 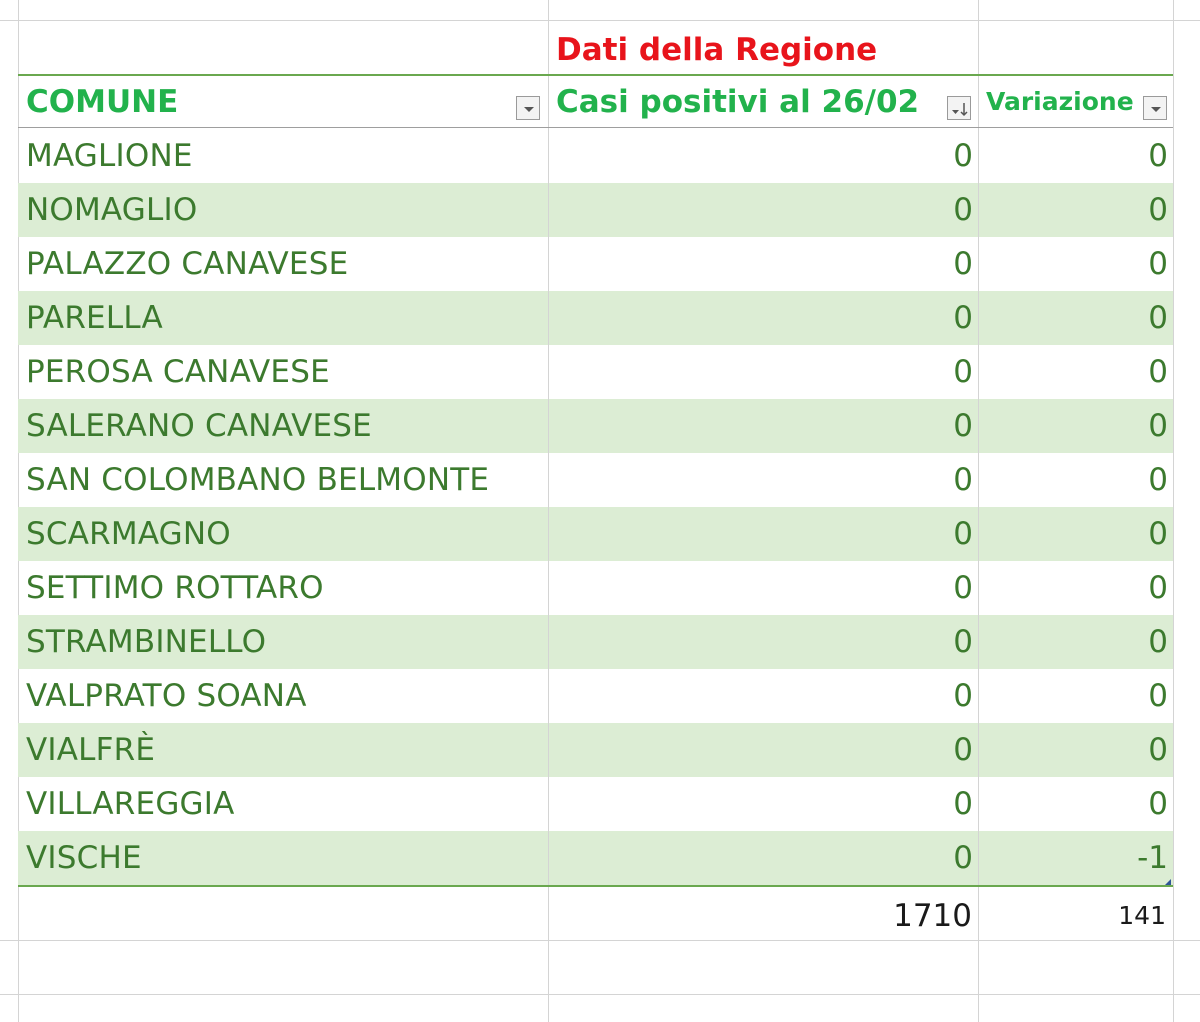 I want to click on sort-filter-icon, so click(x=960, y=110).